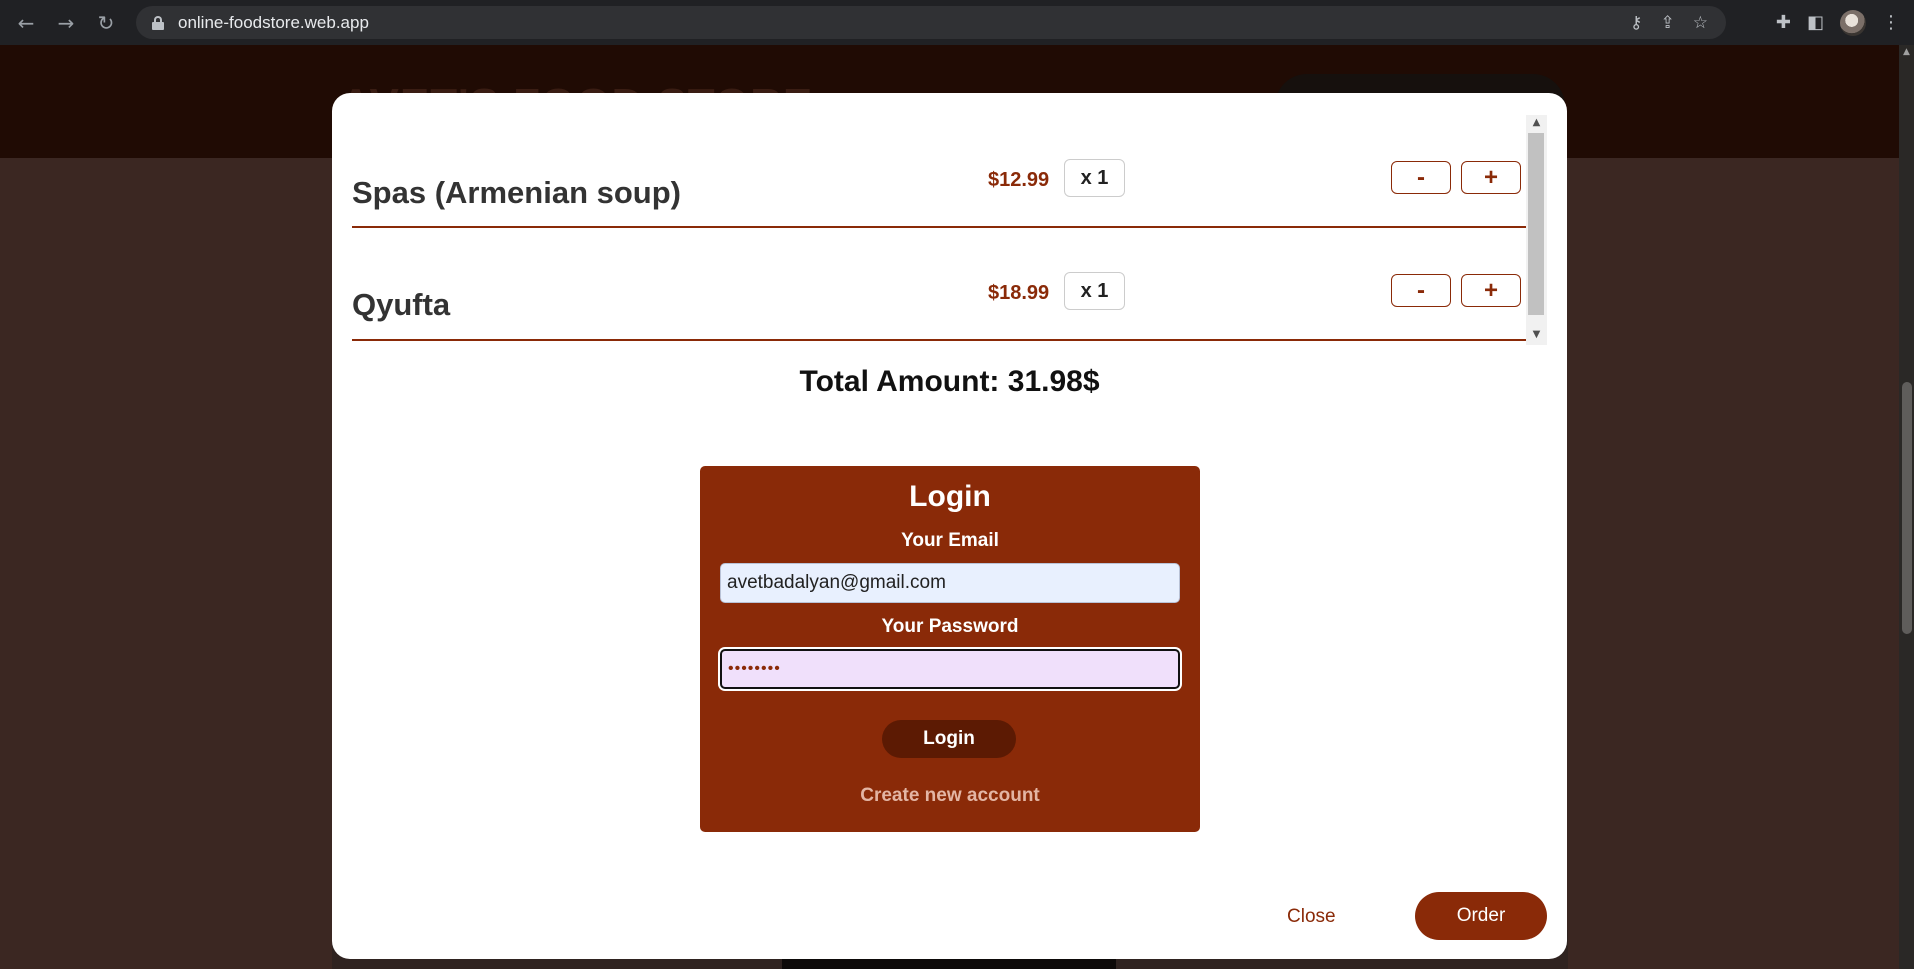 The image size is (1914, 969). What do you see at coordinates (950, 669) in the screenshot?
I see `password-field: ••••••••` at bounding box center [950, 669].